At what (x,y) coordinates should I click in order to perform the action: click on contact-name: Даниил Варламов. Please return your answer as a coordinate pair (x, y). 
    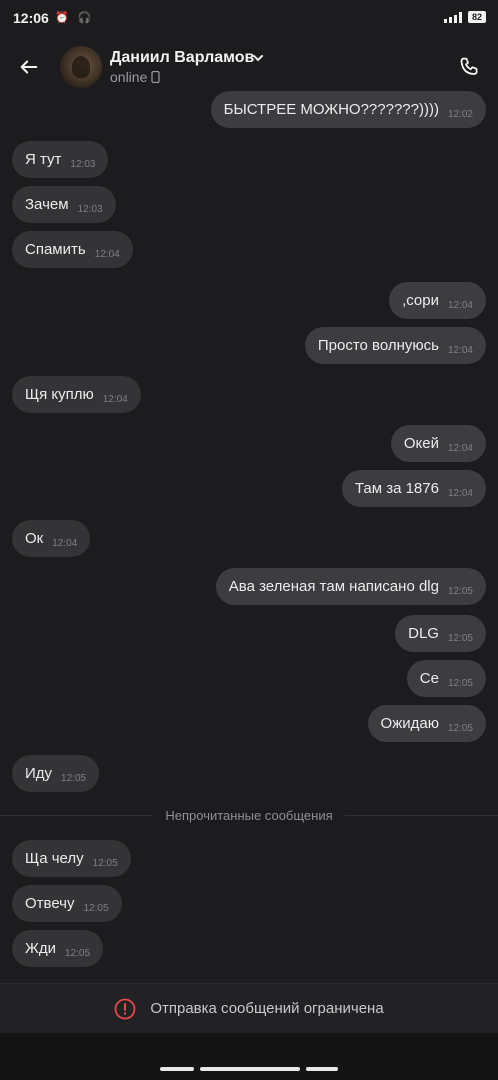
    Looking at the image, I should click on (182, 58).